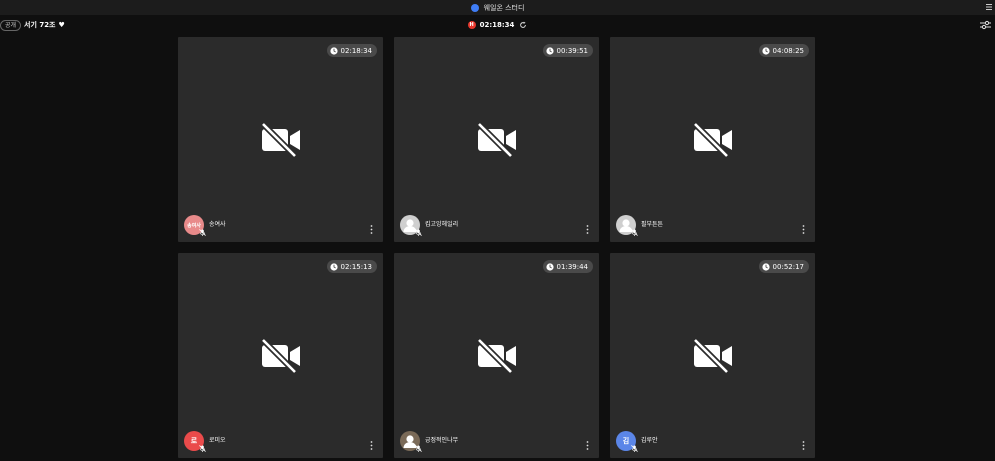 This screenshot has width=995, height=461. I want to click on session-timer: H 02:18:34, so click(497, 25).